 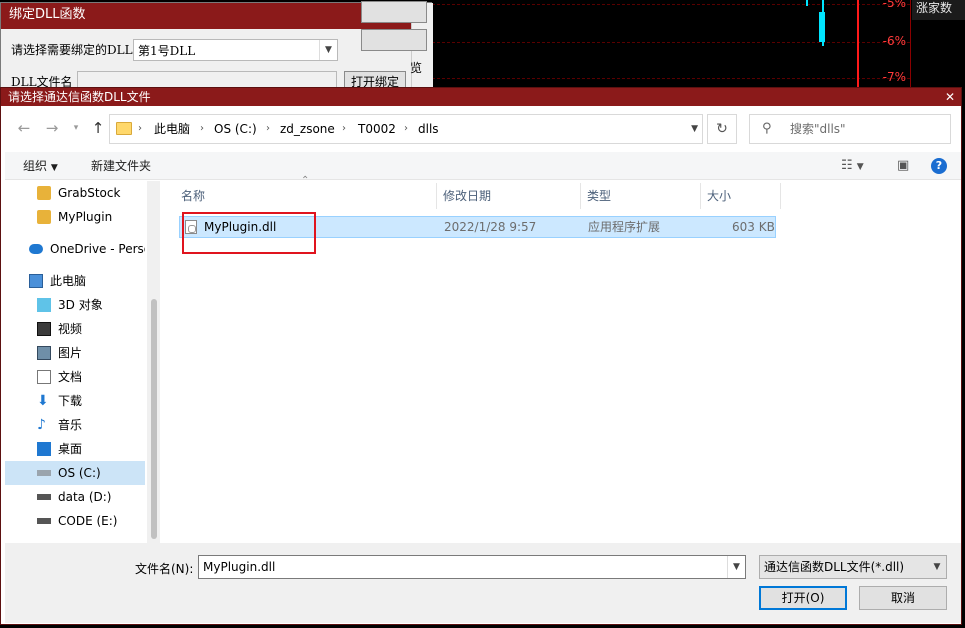 I want to click on back-arrow-icon: ←, so click(x=24, y=128).